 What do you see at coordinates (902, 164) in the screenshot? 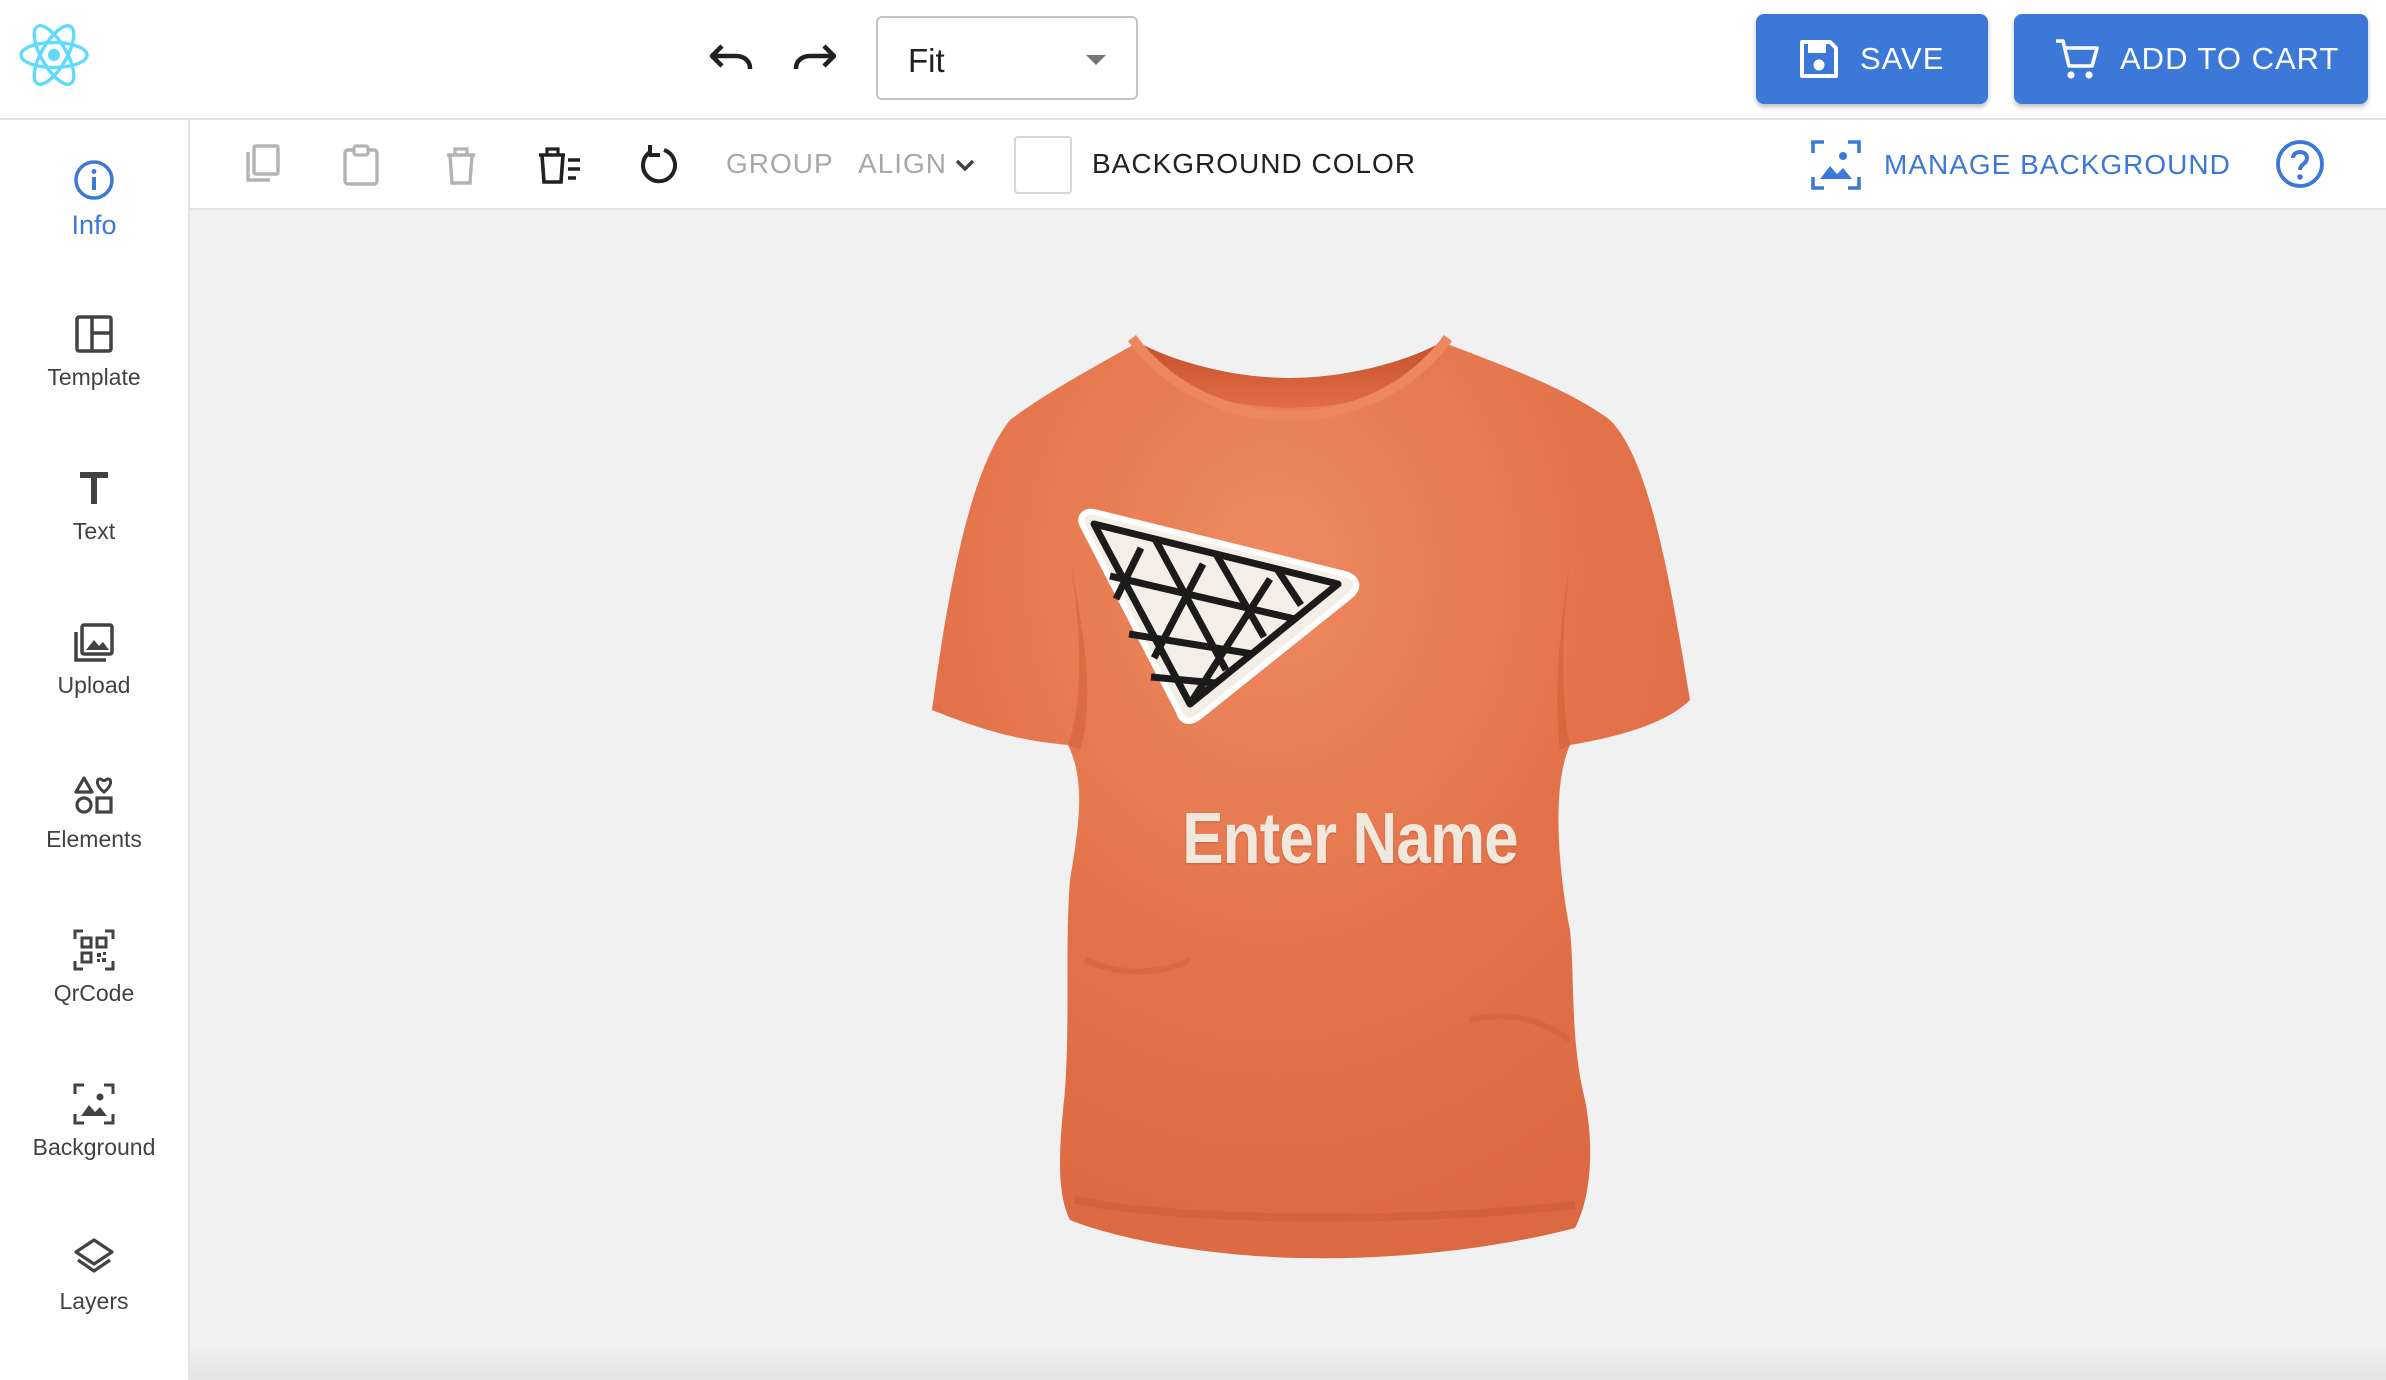
I see `align-button: ALIGN` at bounding box center [902, 164].